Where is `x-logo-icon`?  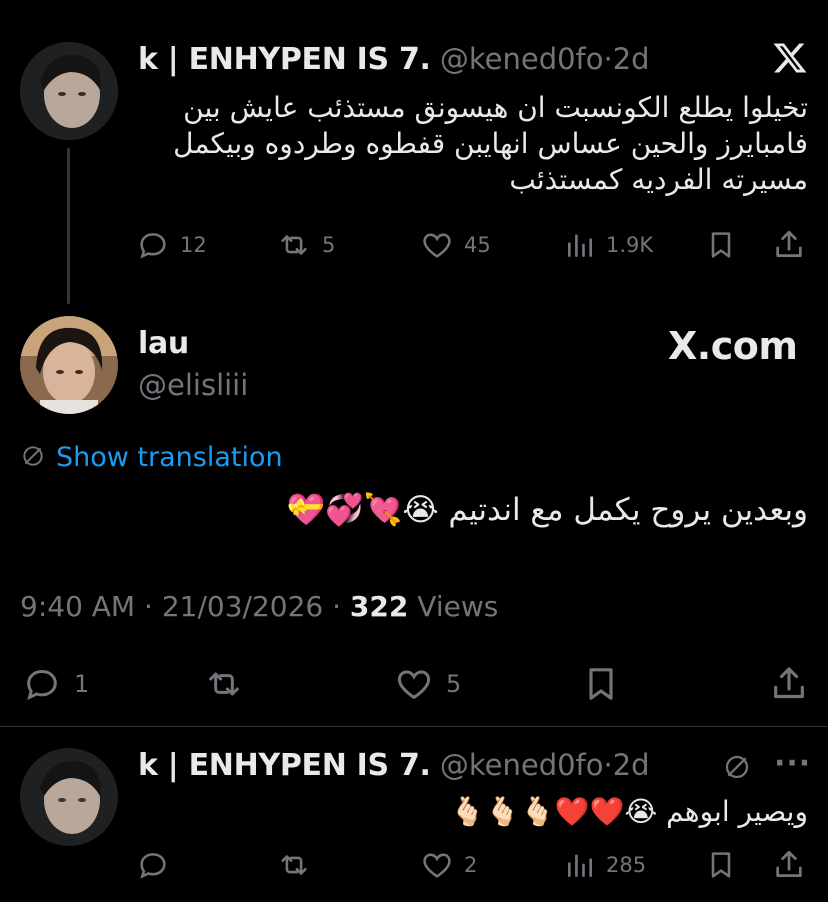
x-logo-icon is located at coordinates (790, 58).